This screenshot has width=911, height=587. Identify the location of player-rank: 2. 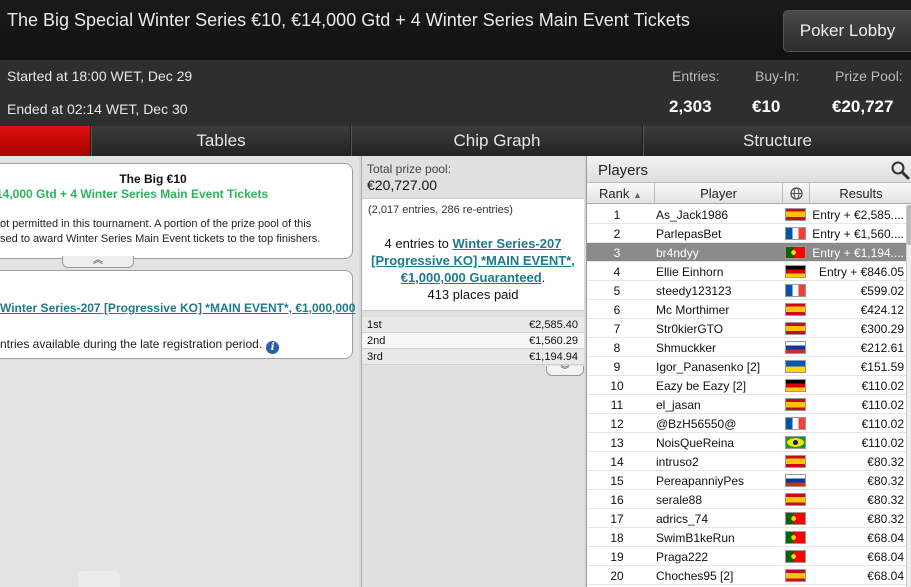
(617, 234).